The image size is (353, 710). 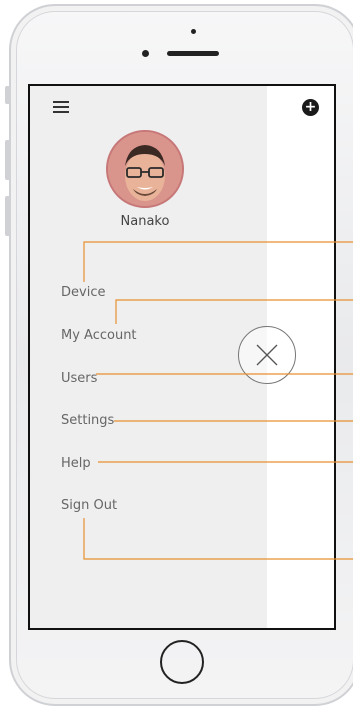 I want to click on close-icon, so click(x=267, y=355).